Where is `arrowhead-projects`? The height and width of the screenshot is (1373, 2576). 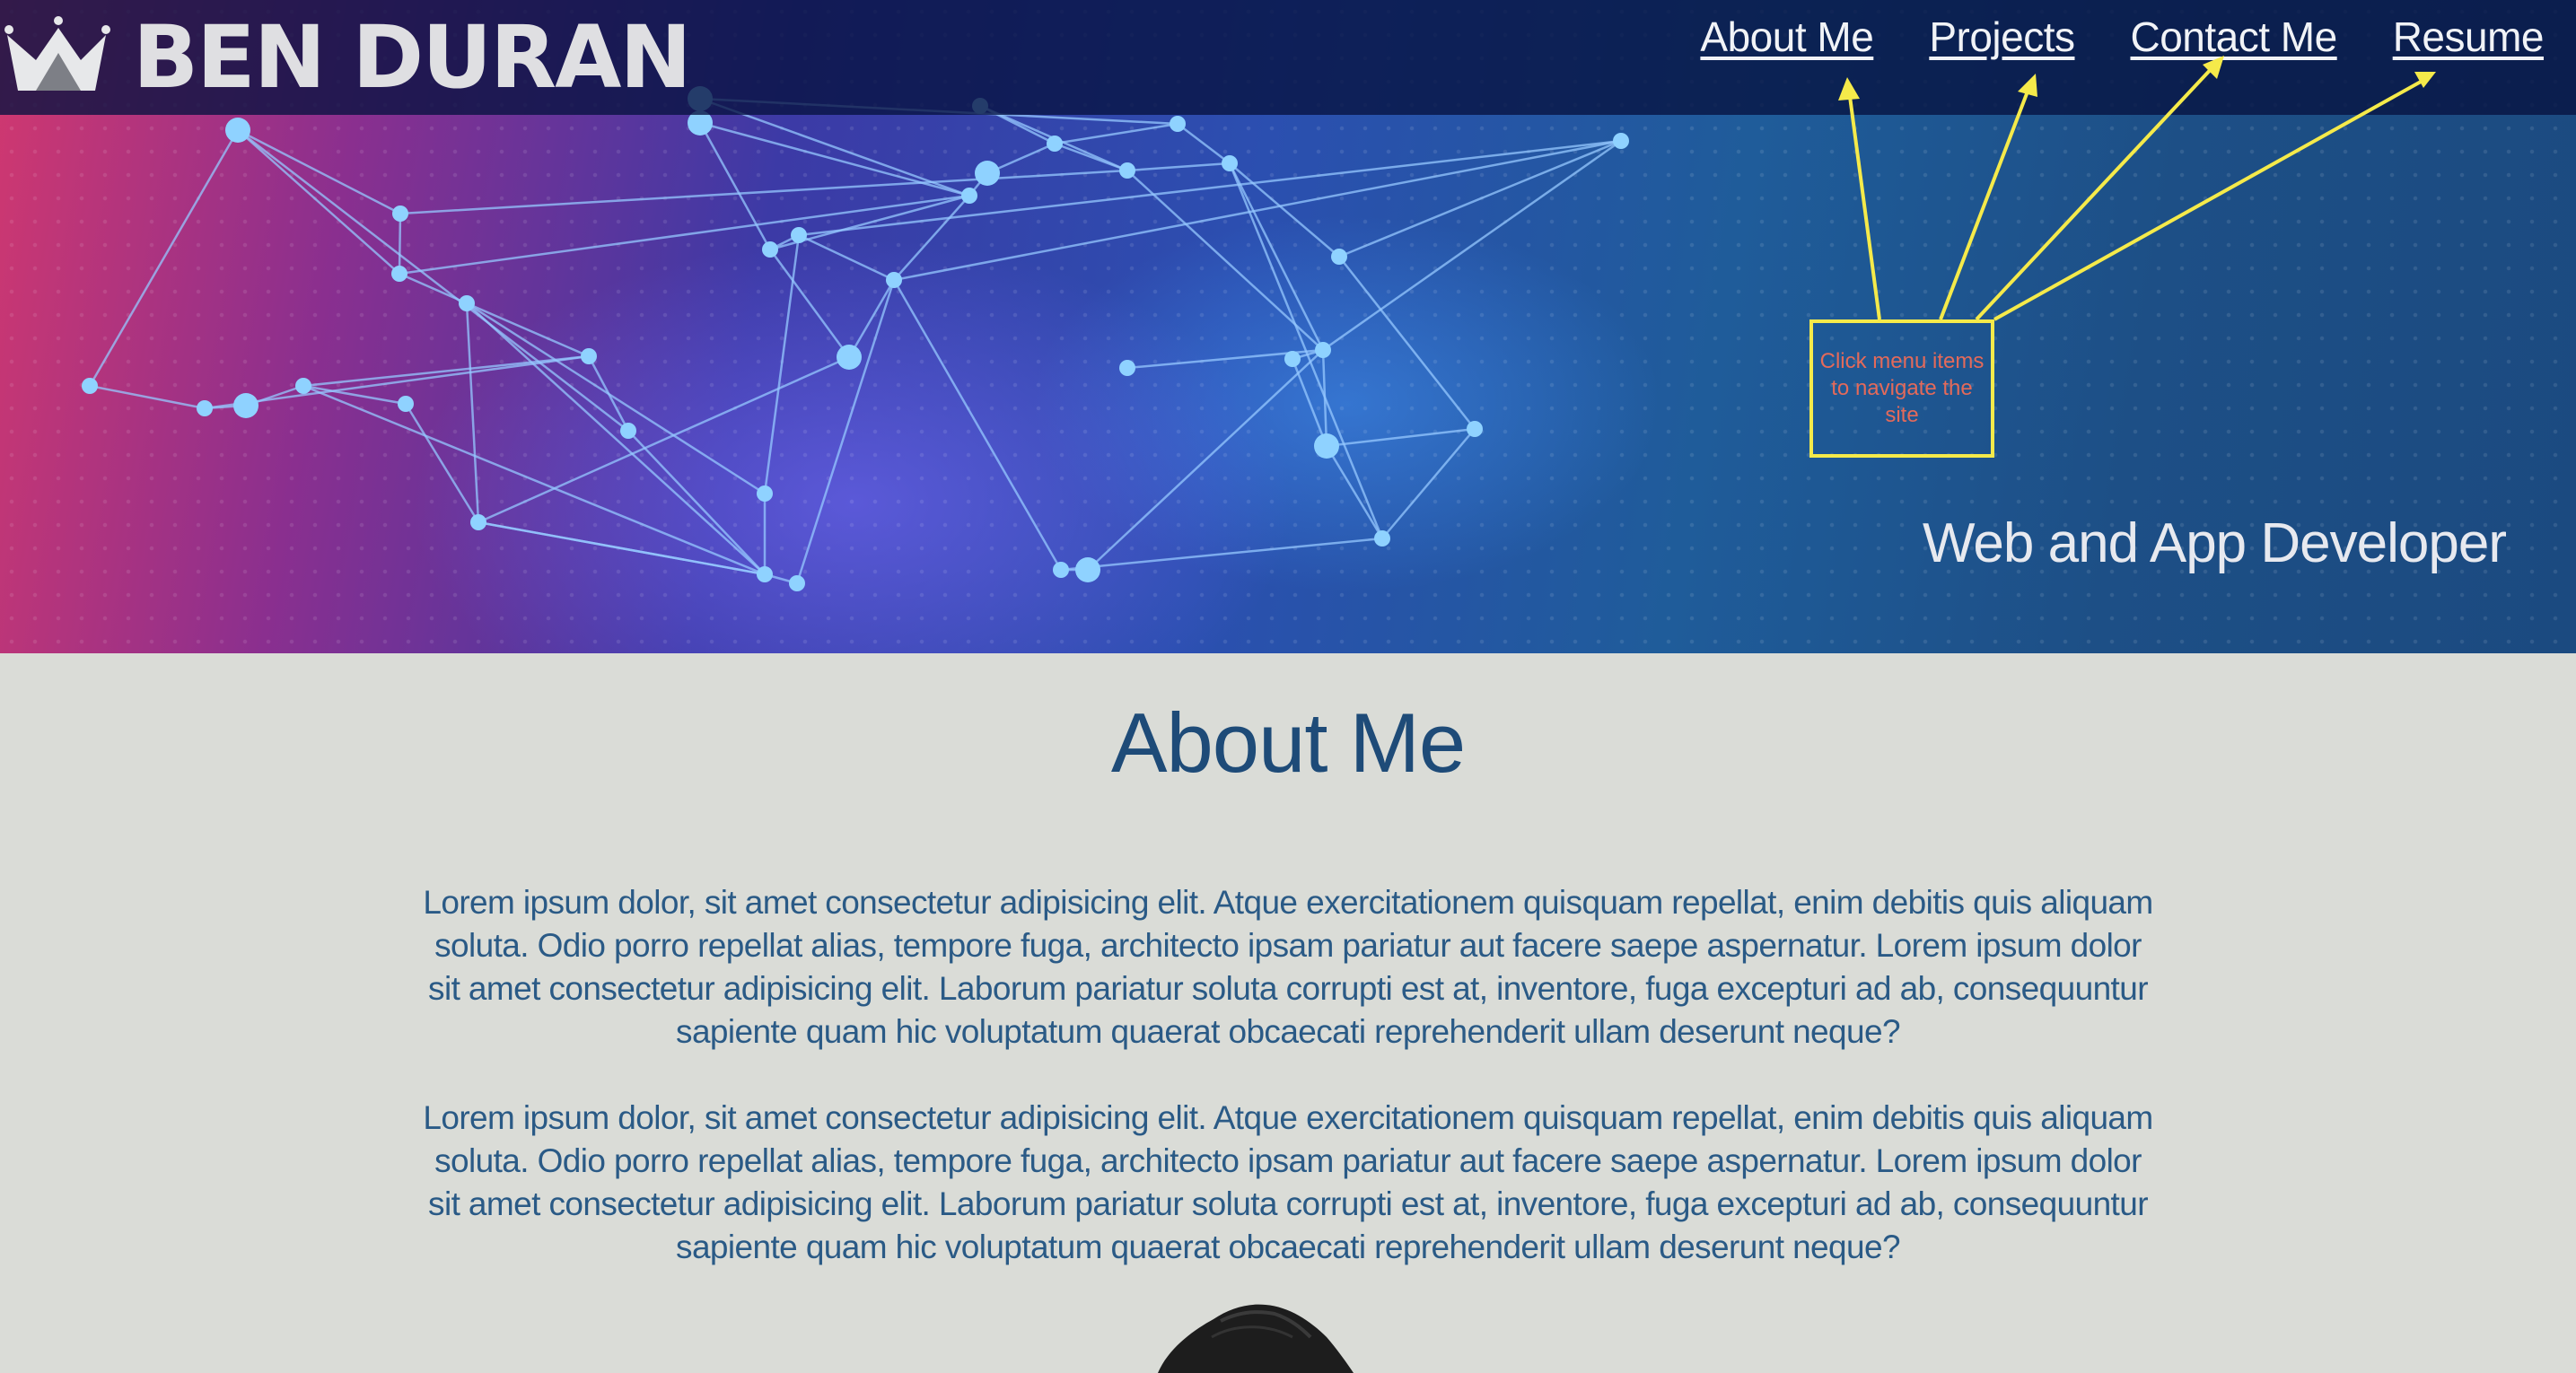 arrowhead-projects is located at coordinates (2027, 86).